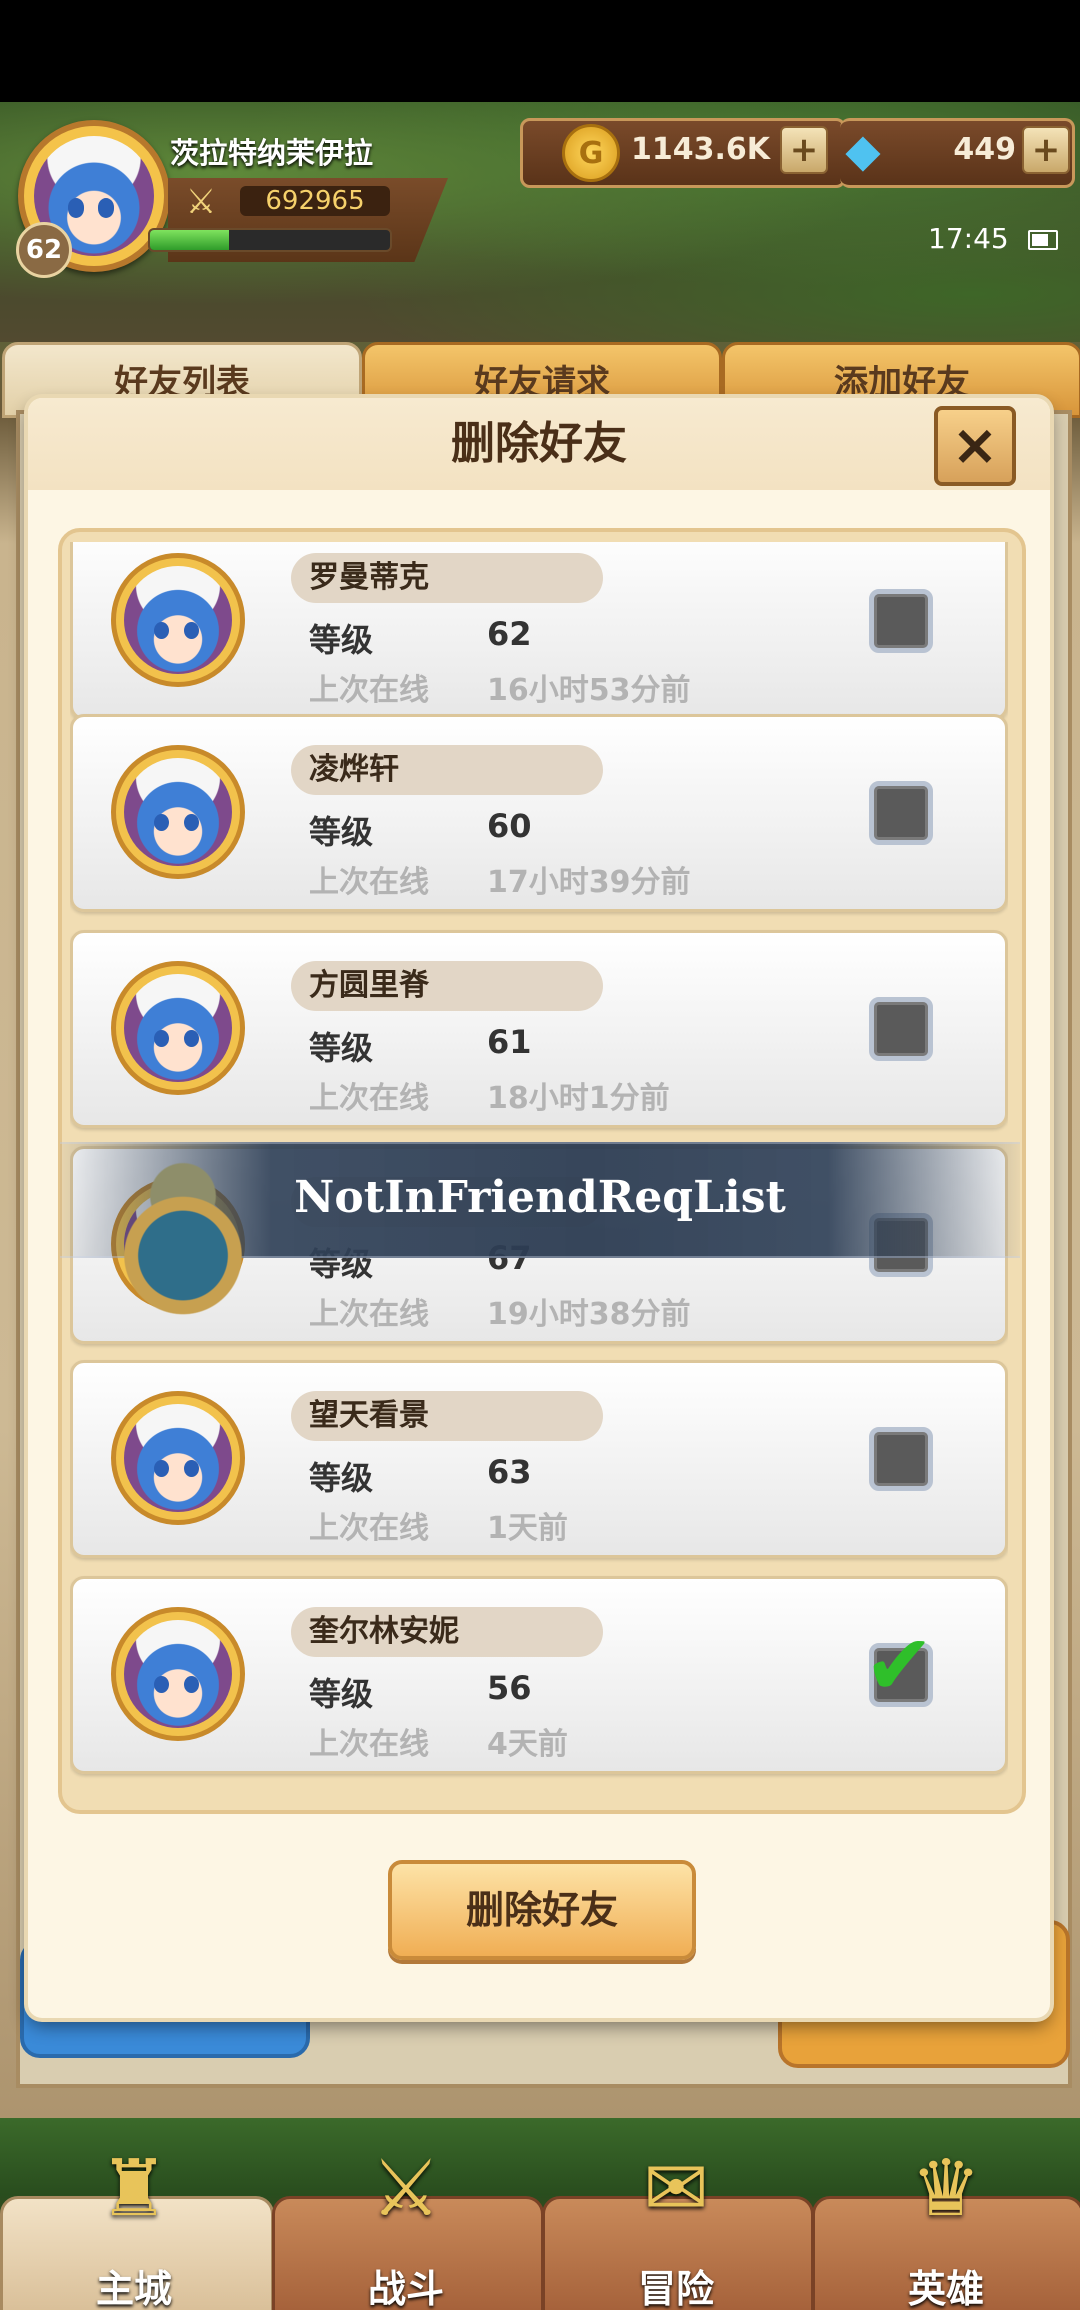 The image size is (1080, 2310). What do you see at coordinates (539, 631) in the screenshot?
I see `friend-card: 罗曼蒂克等级 62 上次在线 16小时53分前` at bounding box center [539, 631].